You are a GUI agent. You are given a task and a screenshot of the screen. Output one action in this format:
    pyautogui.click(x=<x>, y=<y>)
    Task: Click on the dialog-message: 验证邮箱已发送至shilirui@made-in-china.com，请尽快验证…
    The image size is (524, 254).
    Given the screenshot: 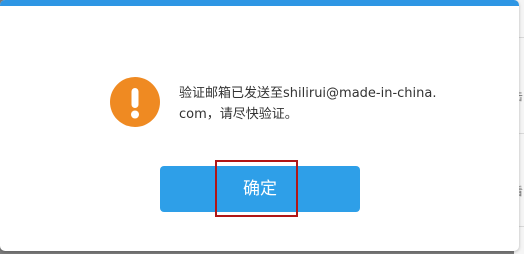 What is the action you would take?
    pyautogui.click(x=308, y=104)
    